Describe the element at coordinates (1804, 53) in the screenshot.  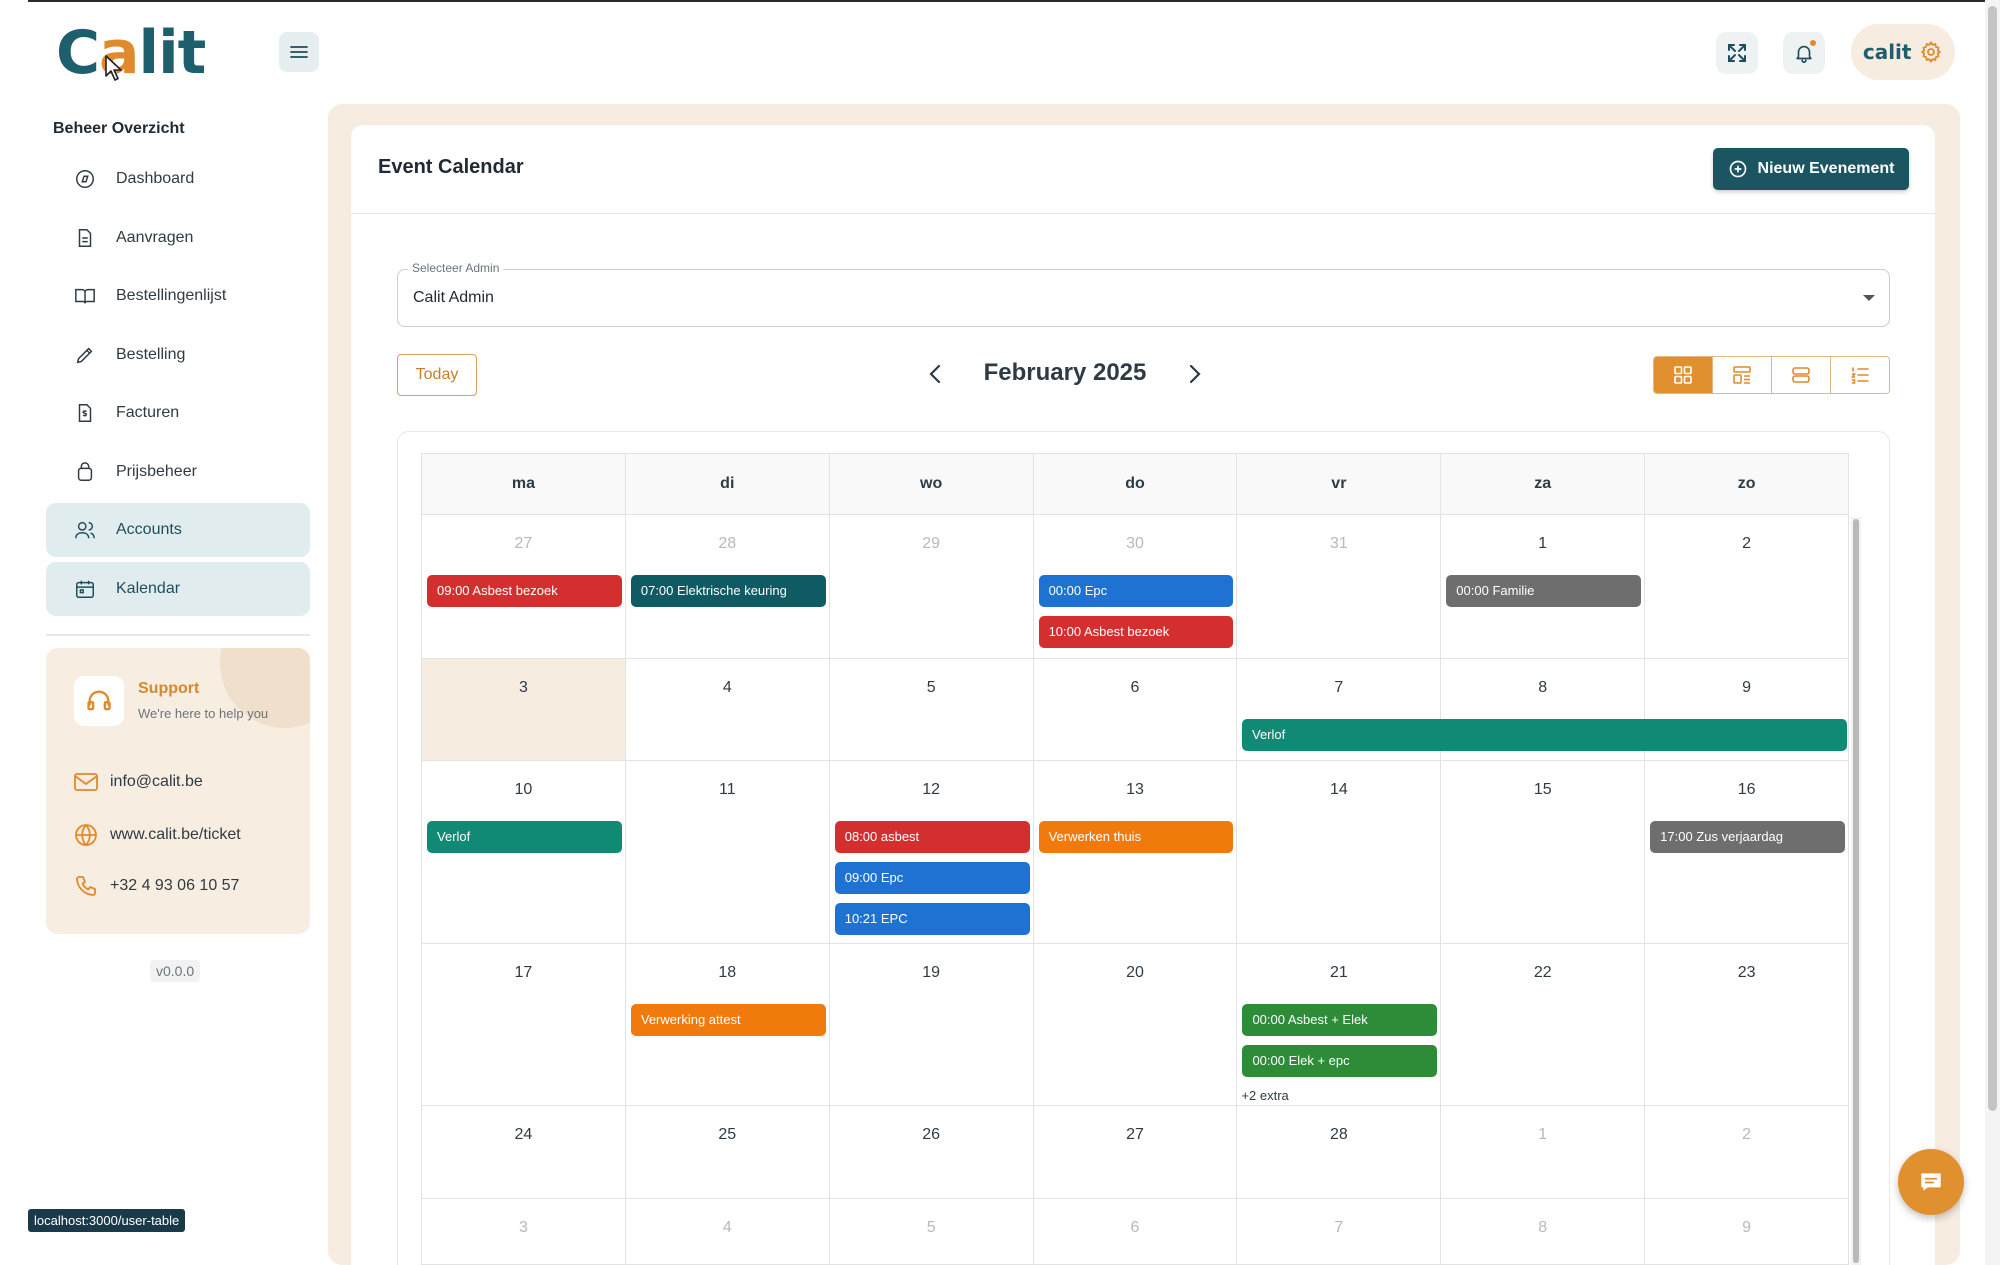
I see `notifications-button` at that location.